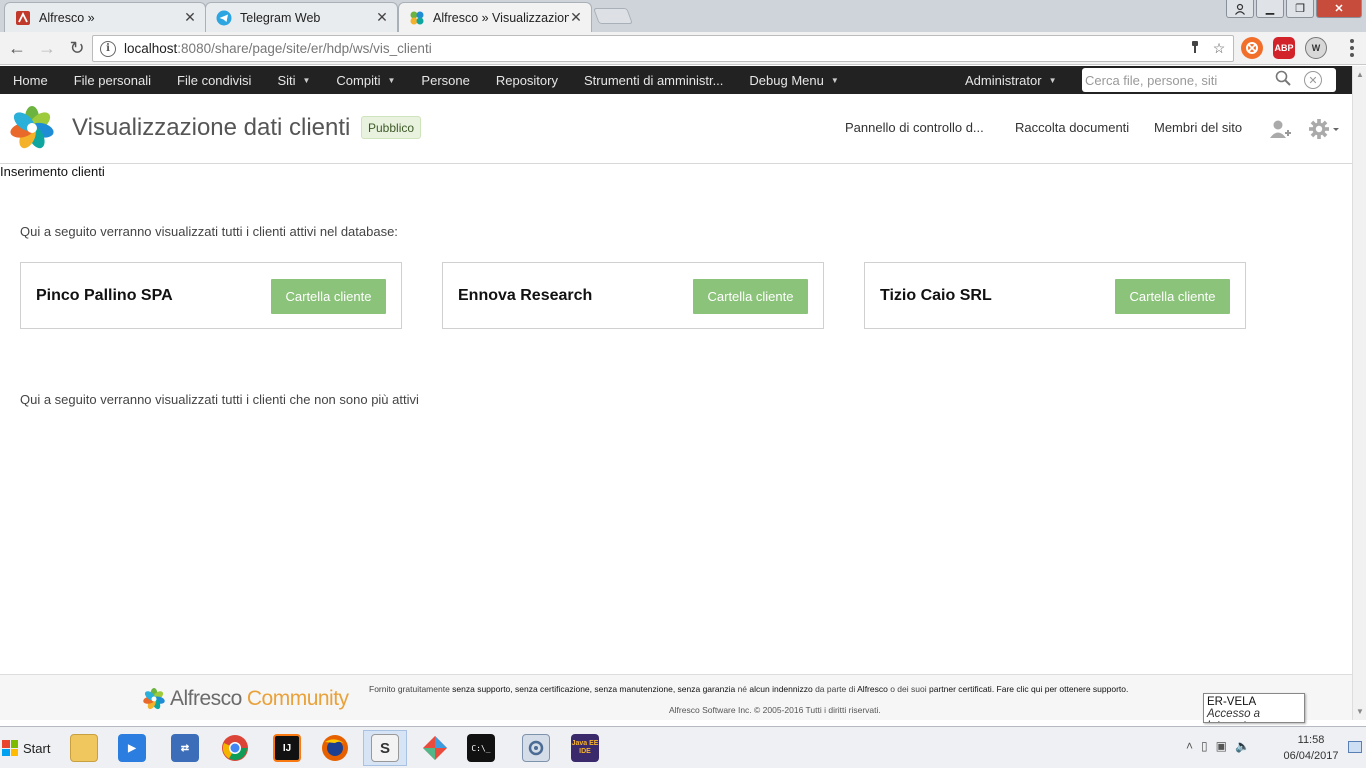 The width and height of the screenshot is (1366, 768). I want to click on site-nav-document-library: Raccolta documenti, so click(1072, 127).